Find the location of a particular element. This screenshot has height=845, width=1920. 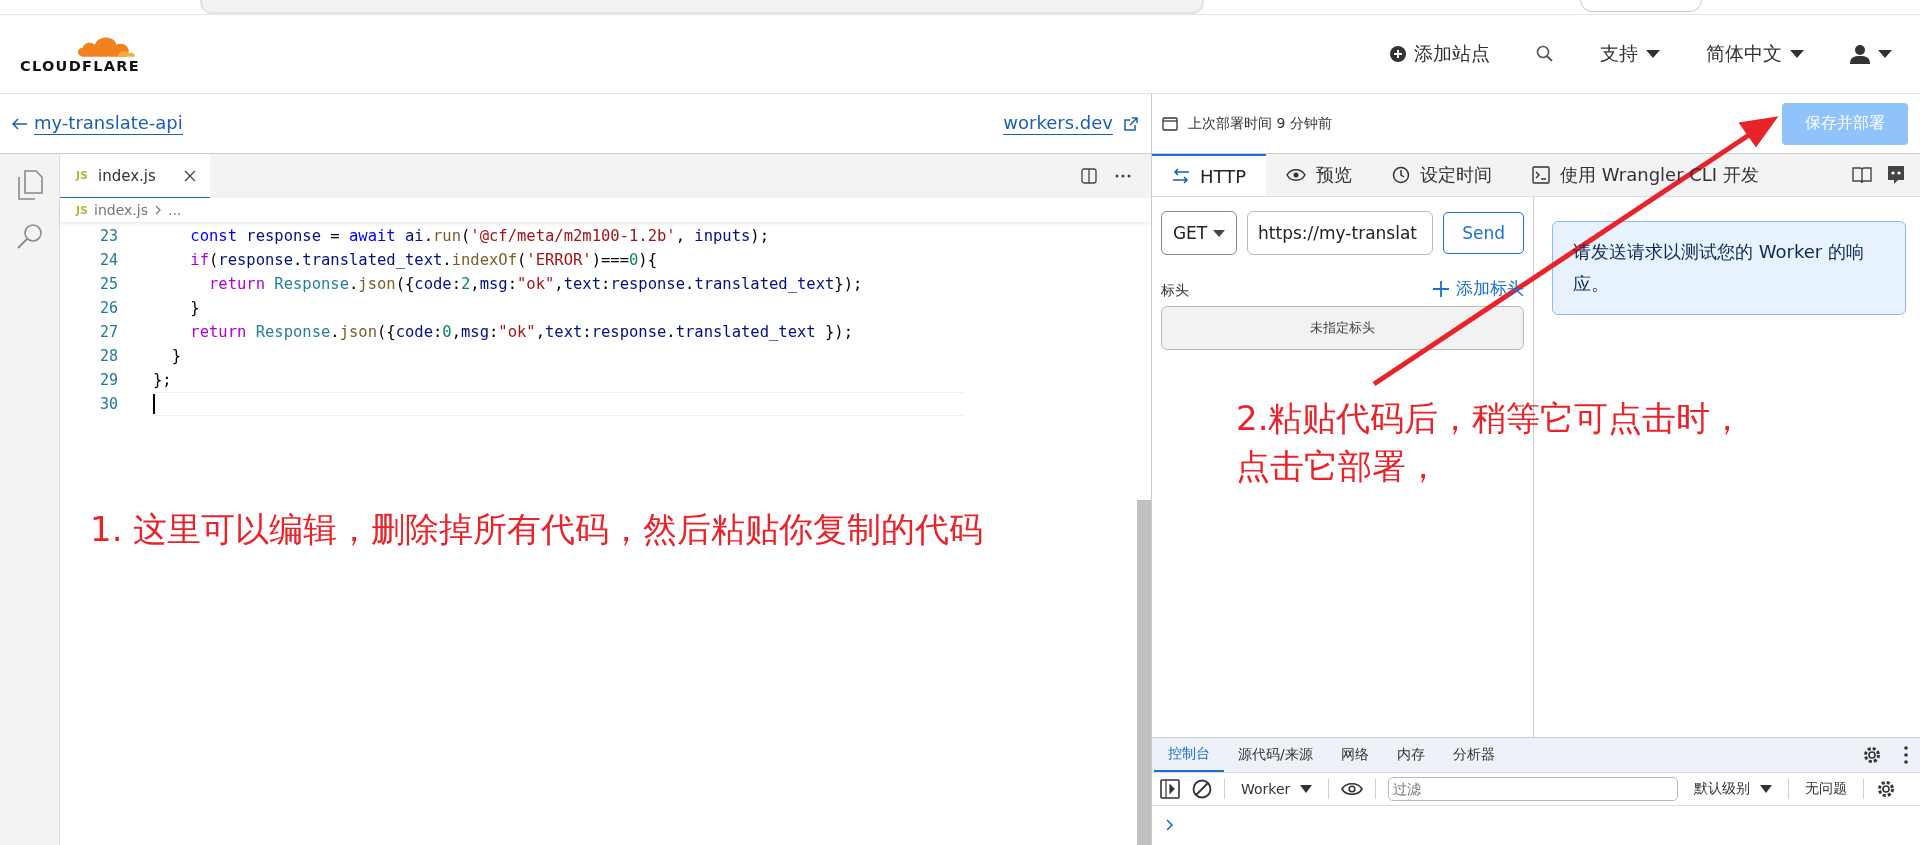

scrollbar is located at coordinates (1144, 672).